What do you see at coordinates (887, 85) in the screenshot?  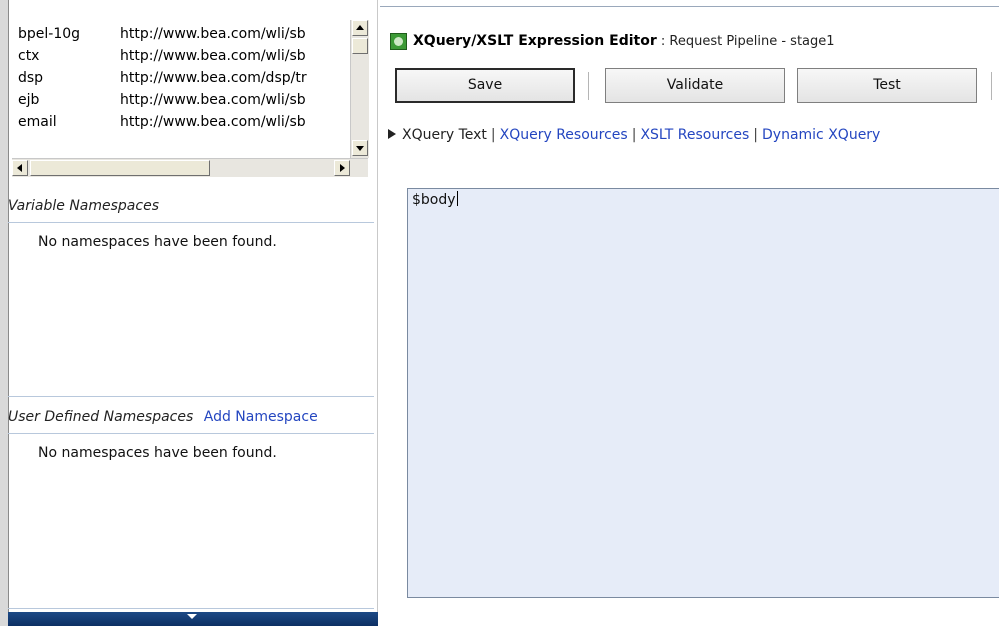 I see `test-button: Test` at bounding box center [887, 85].